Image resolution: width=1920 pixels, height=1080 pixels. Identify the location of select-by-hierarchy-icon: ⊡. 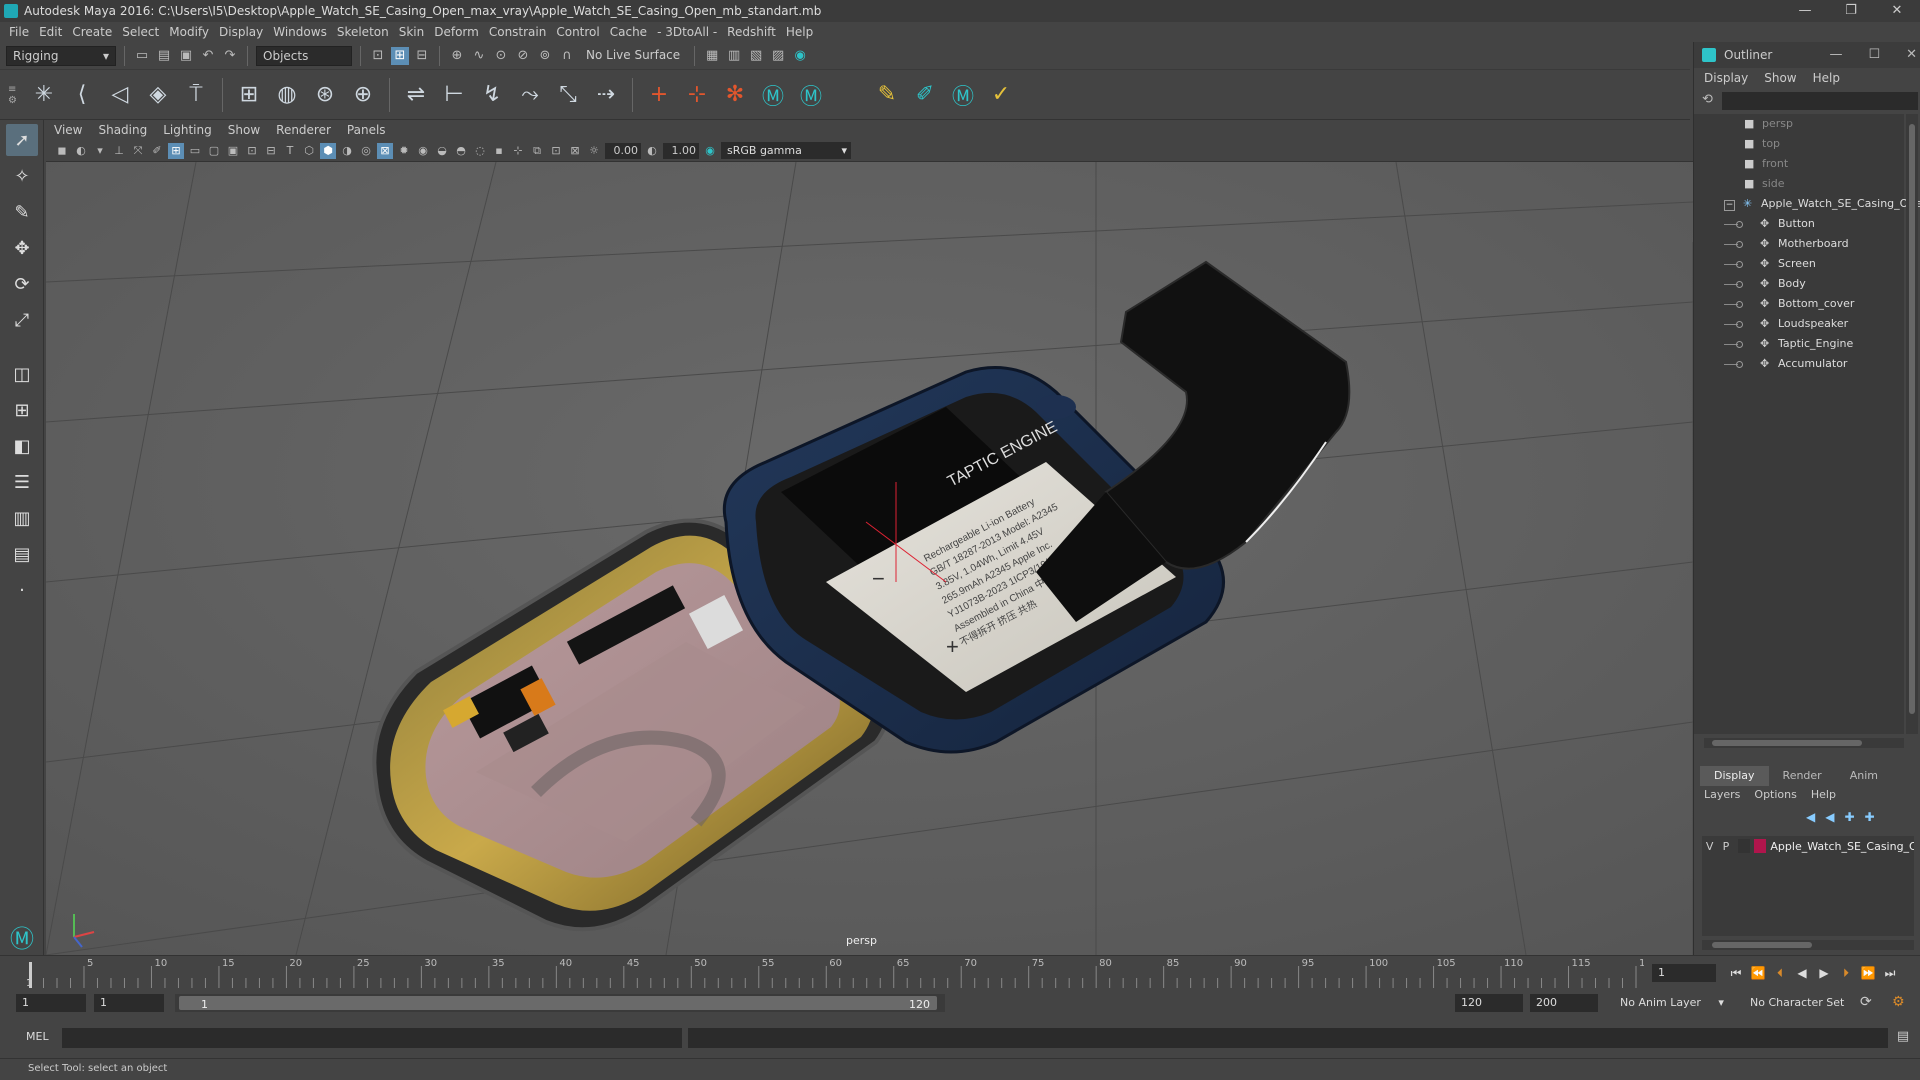
(378, 56).